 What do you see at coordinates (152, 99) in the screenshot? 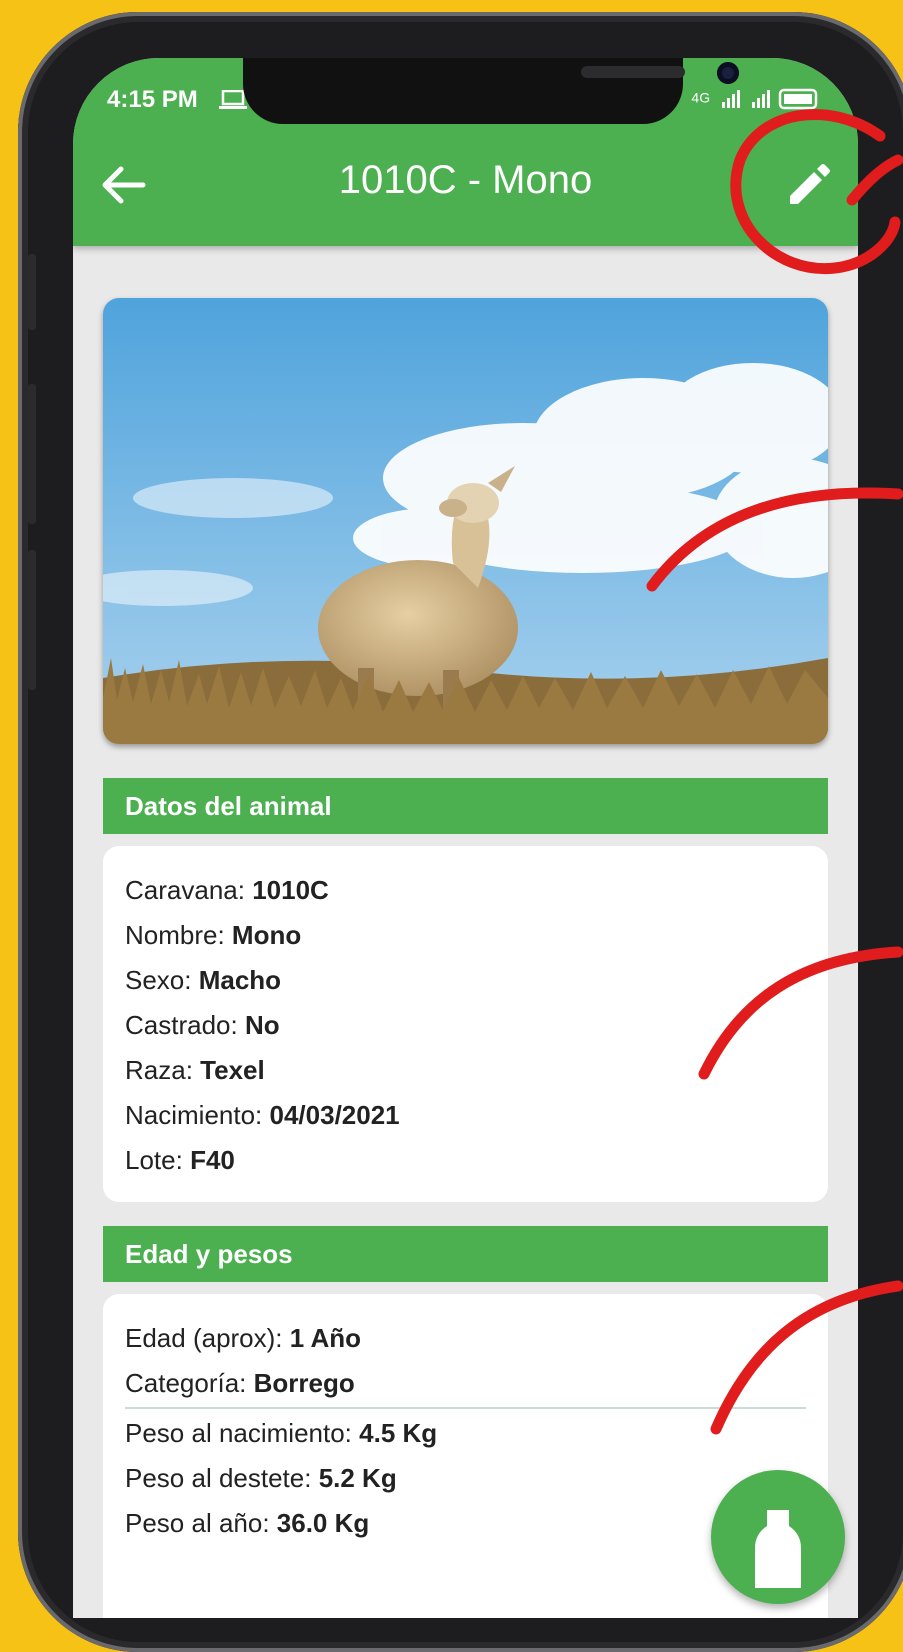
I see `status-time: 4:15 PM` at bounding box center [152, 99].